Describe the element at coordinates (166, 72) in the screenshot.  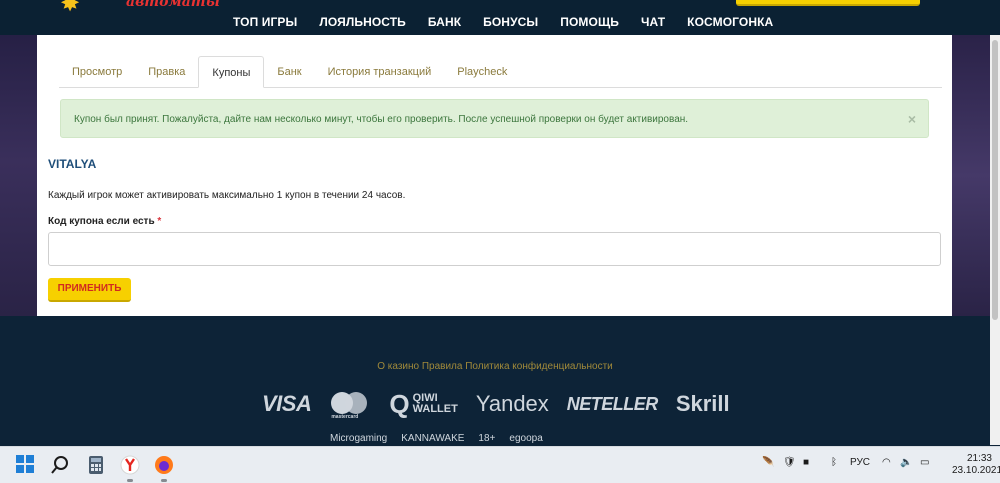
I see `tab-edit: Правка` at that location.